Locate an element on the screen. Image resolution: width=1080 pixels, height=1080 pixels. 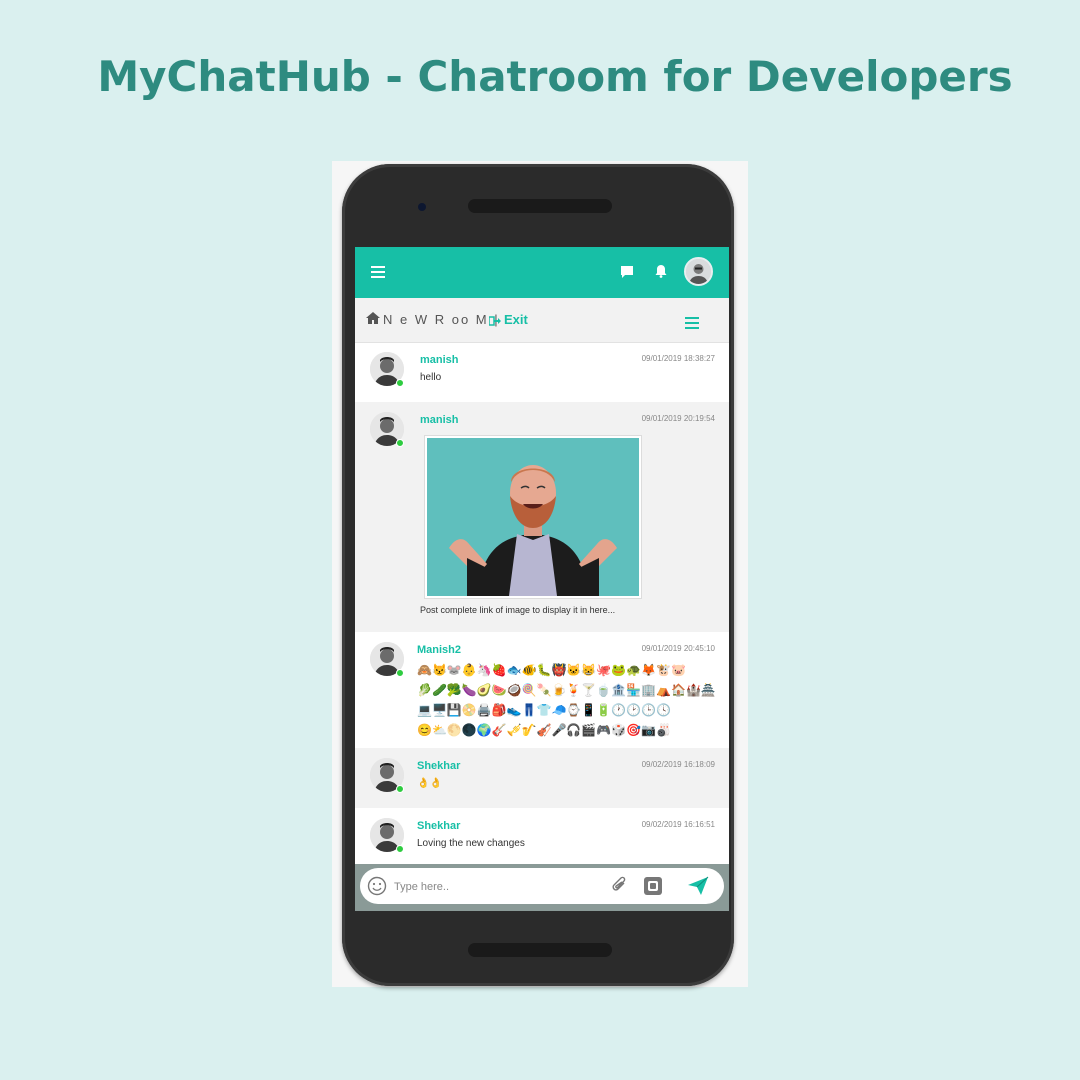
front-camera is located at coordinates (422, 207).